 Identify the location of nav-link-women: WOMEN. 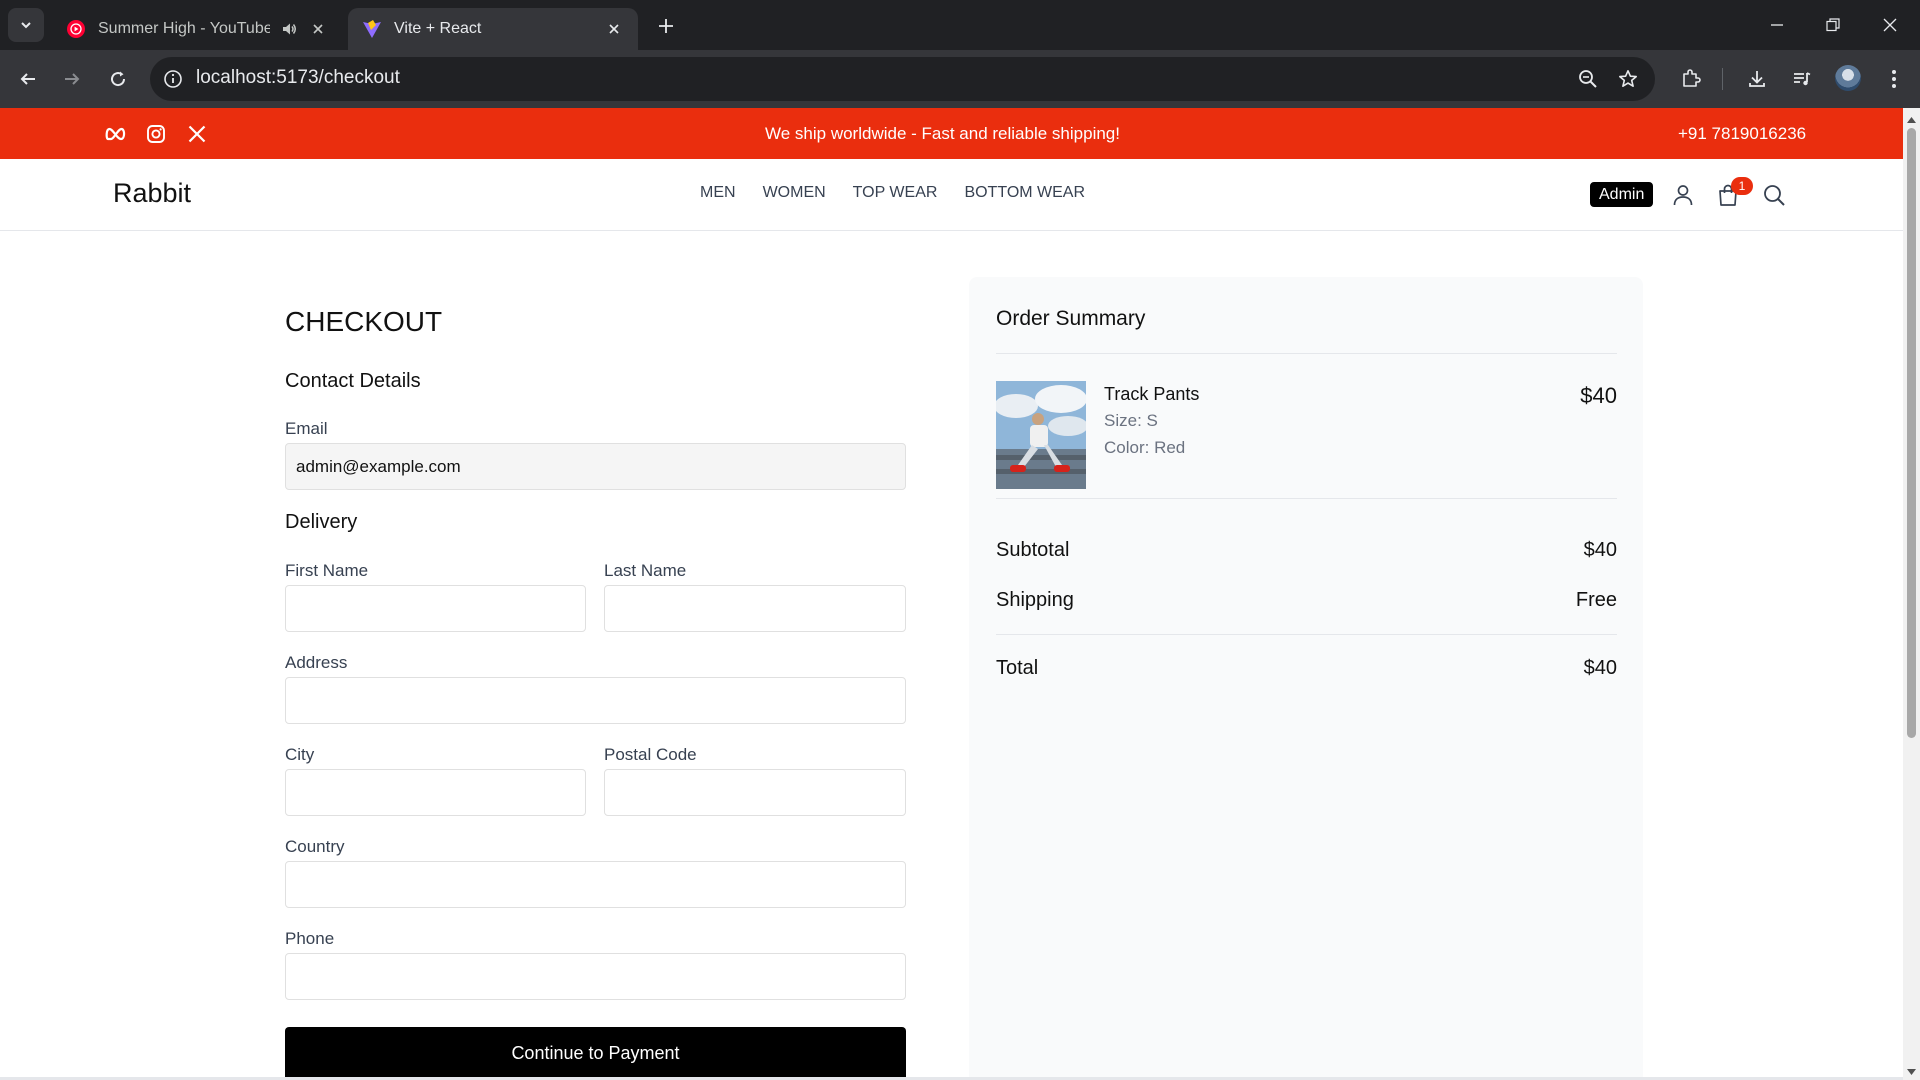
(794, 193).